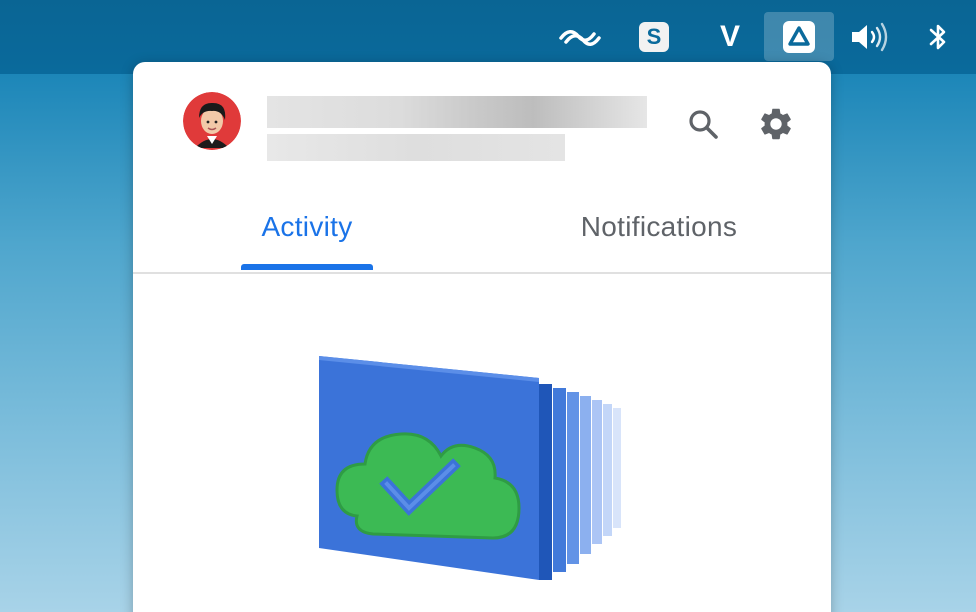 The image size is (976, 612). I want to click on search-icon, so click(703, 124).